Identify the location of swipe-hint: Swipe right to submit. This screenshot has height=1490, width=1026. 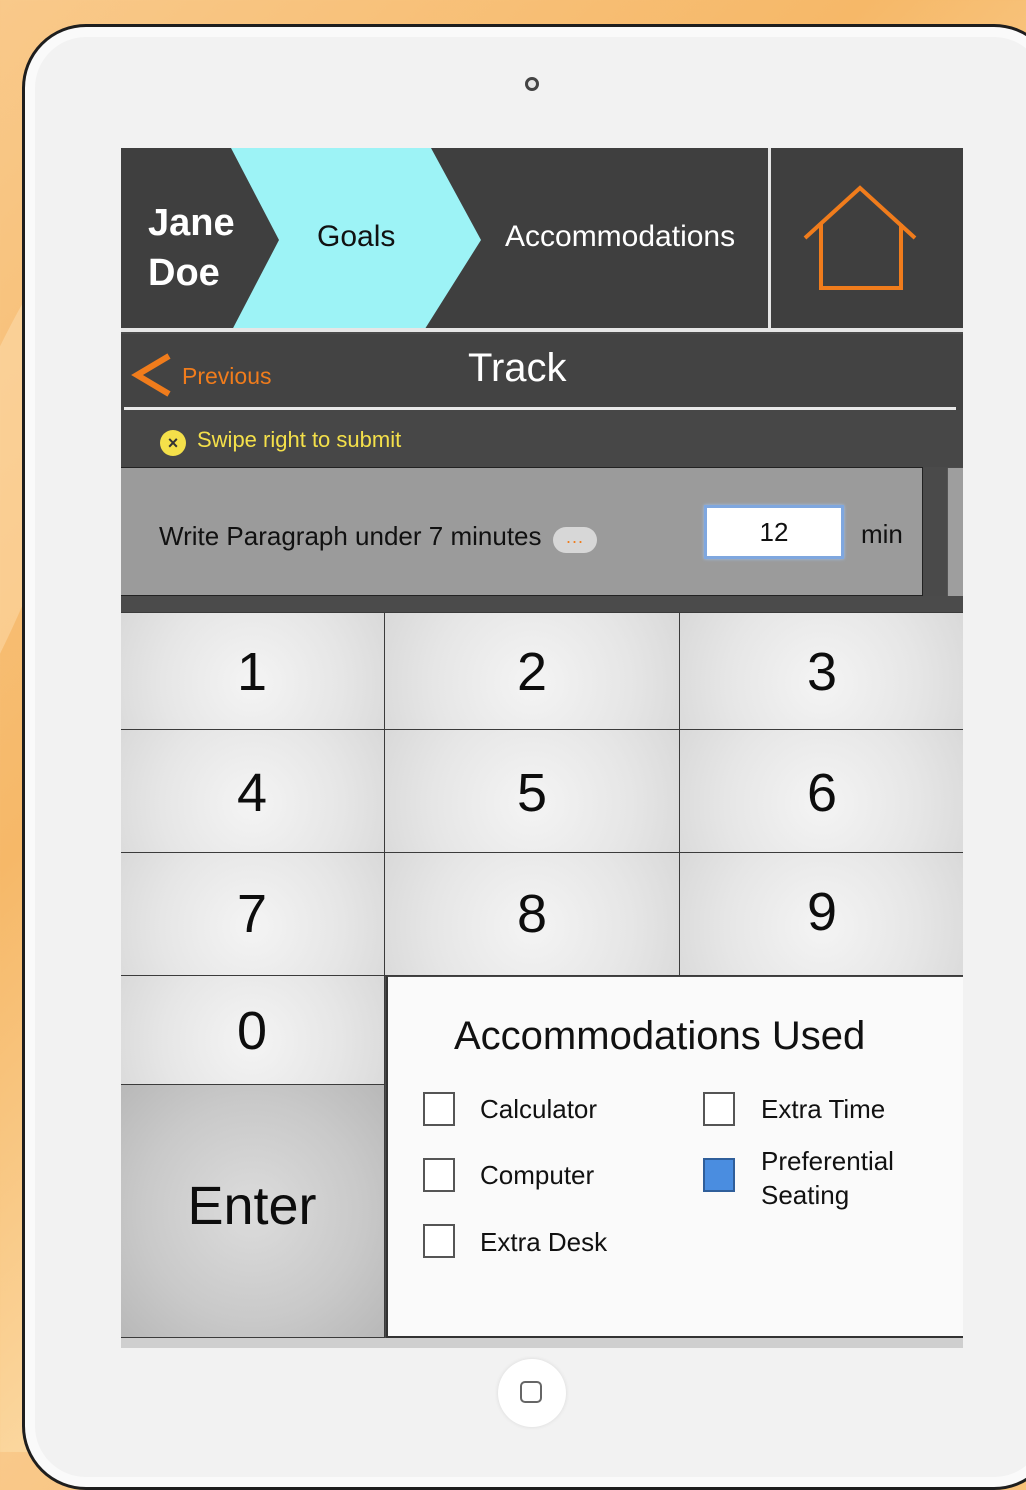
(299, 439).